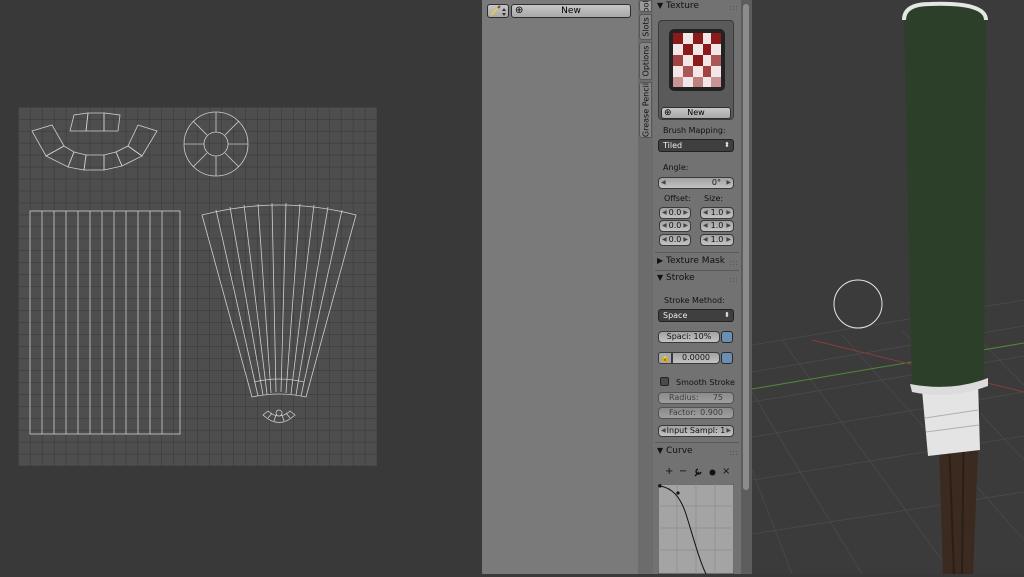 The image size is (1024, 577). I want to click on new-image-button: ⊕ New, so click(571, 11).